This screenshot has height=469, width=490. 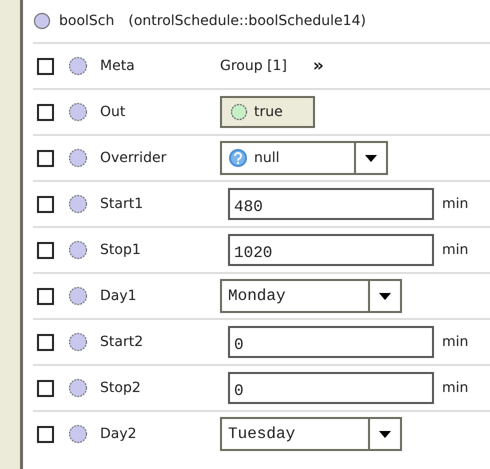 What do you see at coordinates (113, 112) in the screenshot?
I see `property-label: Out` at bounding box center [113, 112].